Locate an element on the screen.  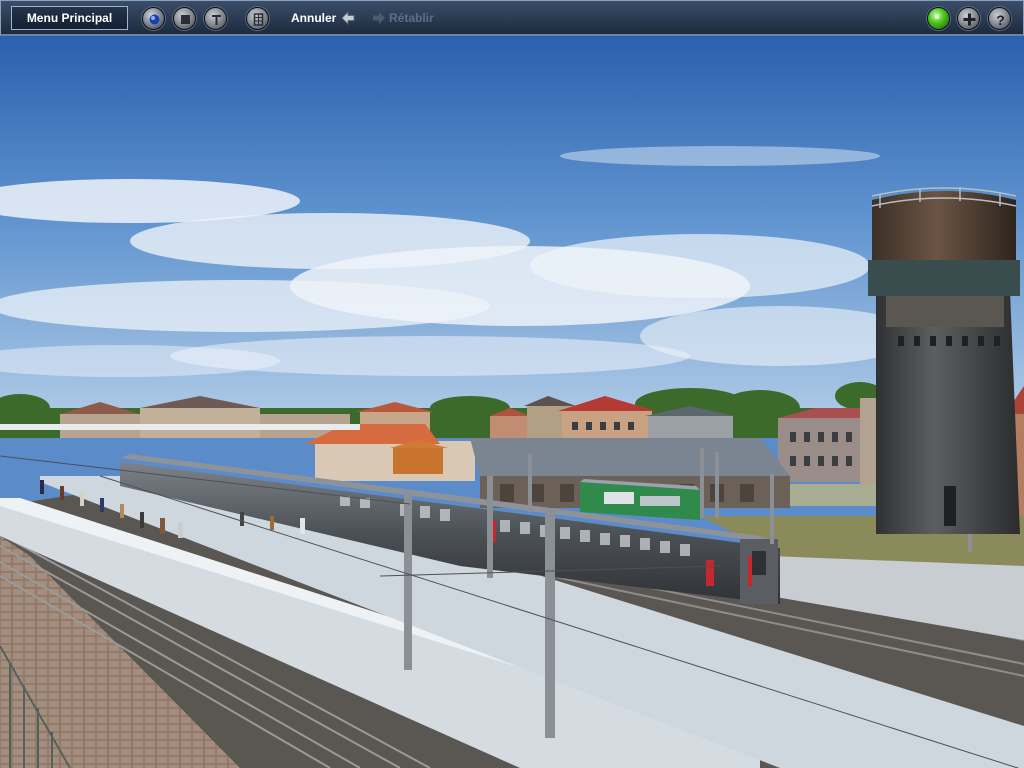
record-icon is located at coordinates (154, 19).